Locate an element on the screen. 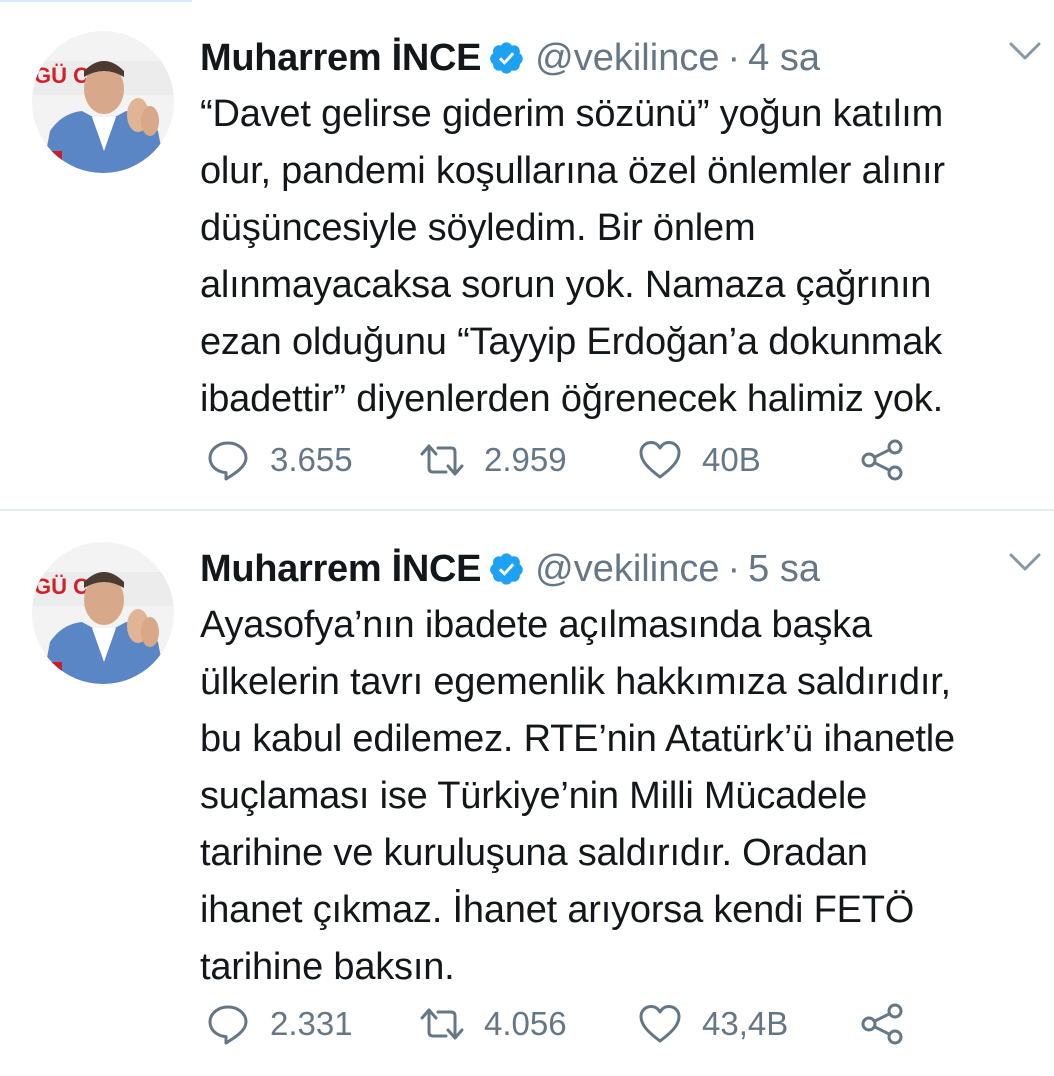 This screenshot has width=1054, height=1076. timestamp: 4 sa is located at coordinates (784, 58).